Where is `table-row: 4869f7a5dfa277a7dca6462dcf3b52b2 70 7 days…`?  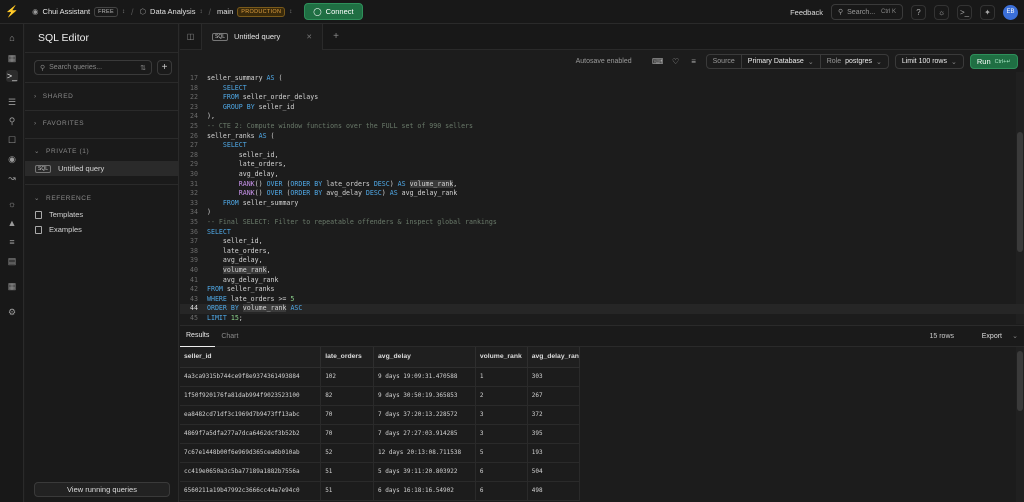 table-row: 4869f7a5dfa277a7dca6462dcf3b52b2 70 7 days… is located at coordinates (380, 434).